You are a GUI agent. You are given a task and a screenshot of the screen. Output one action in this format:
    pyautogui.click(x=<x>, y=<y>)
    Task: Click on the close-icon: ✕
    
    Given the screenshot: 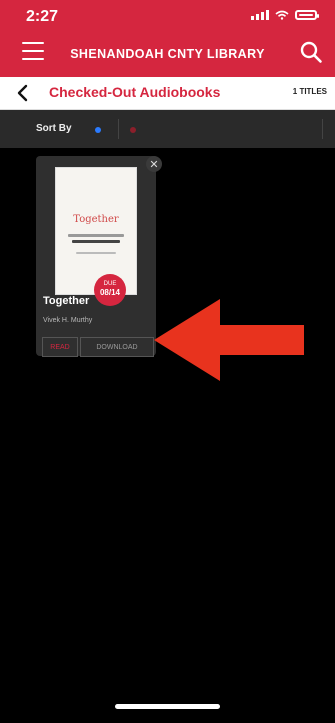 What is the action you would take?
    pyautogui.click(x=154, y=164)
    